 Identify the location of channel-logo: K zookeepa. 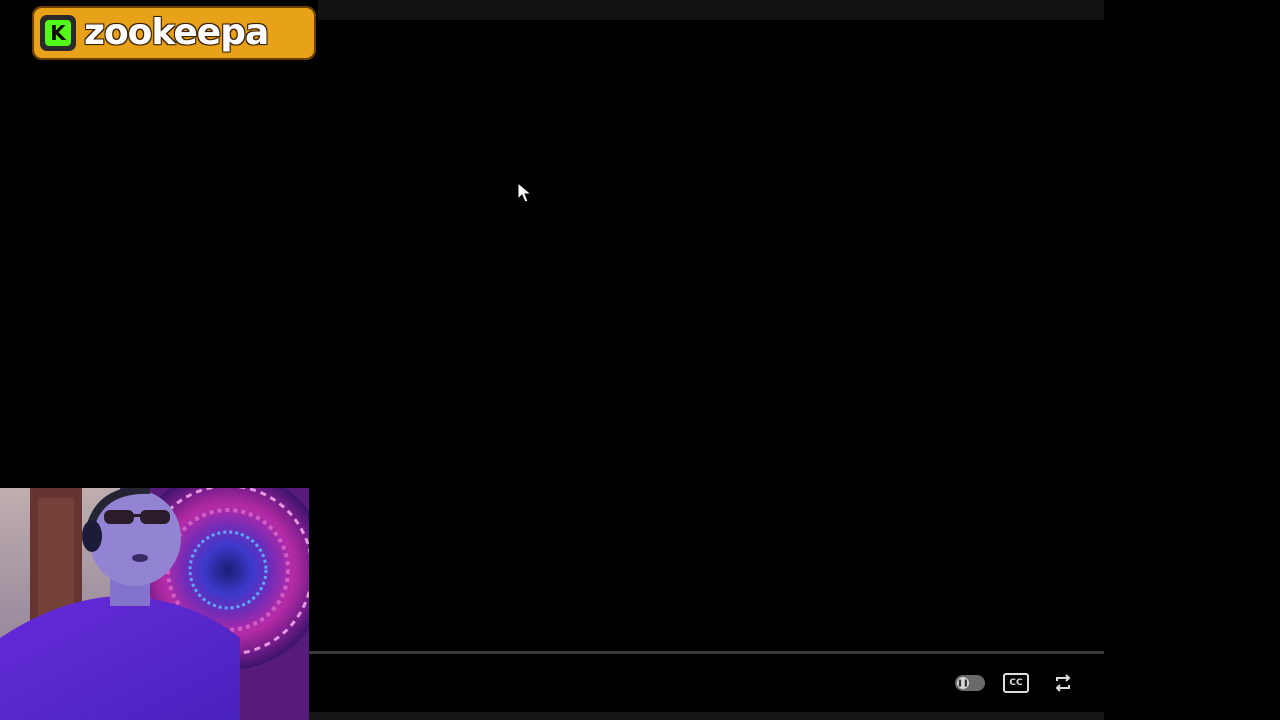
(174, 33).